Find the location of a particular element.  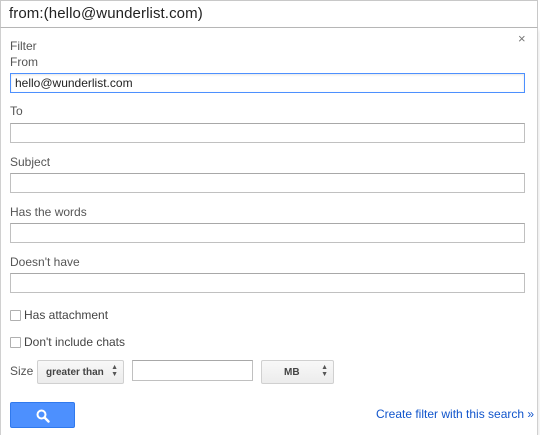

size-unit-value: MB is located at coordinates (292, 372).